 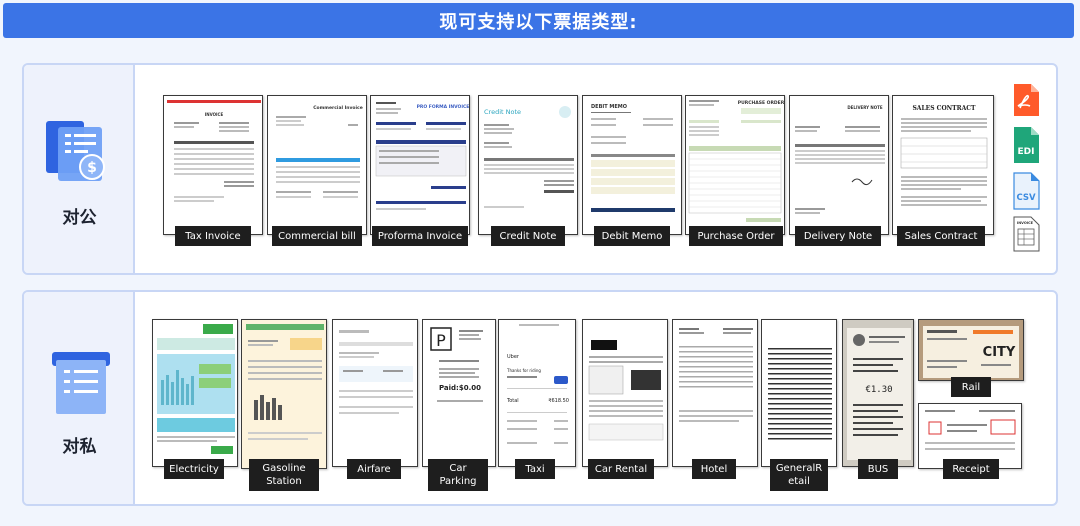 I want to click on doc-label-airfare: Airfare, so click(x=374, y=469).